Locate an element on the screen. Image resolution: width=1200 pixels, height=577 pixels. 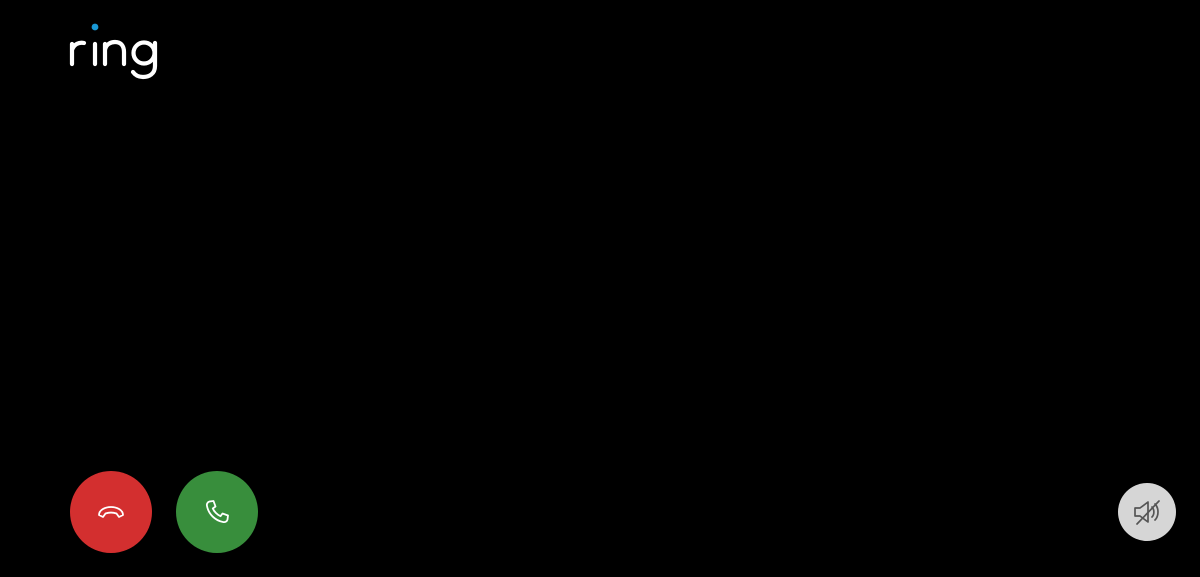
phone-icon is located at coordinates (217, 512).